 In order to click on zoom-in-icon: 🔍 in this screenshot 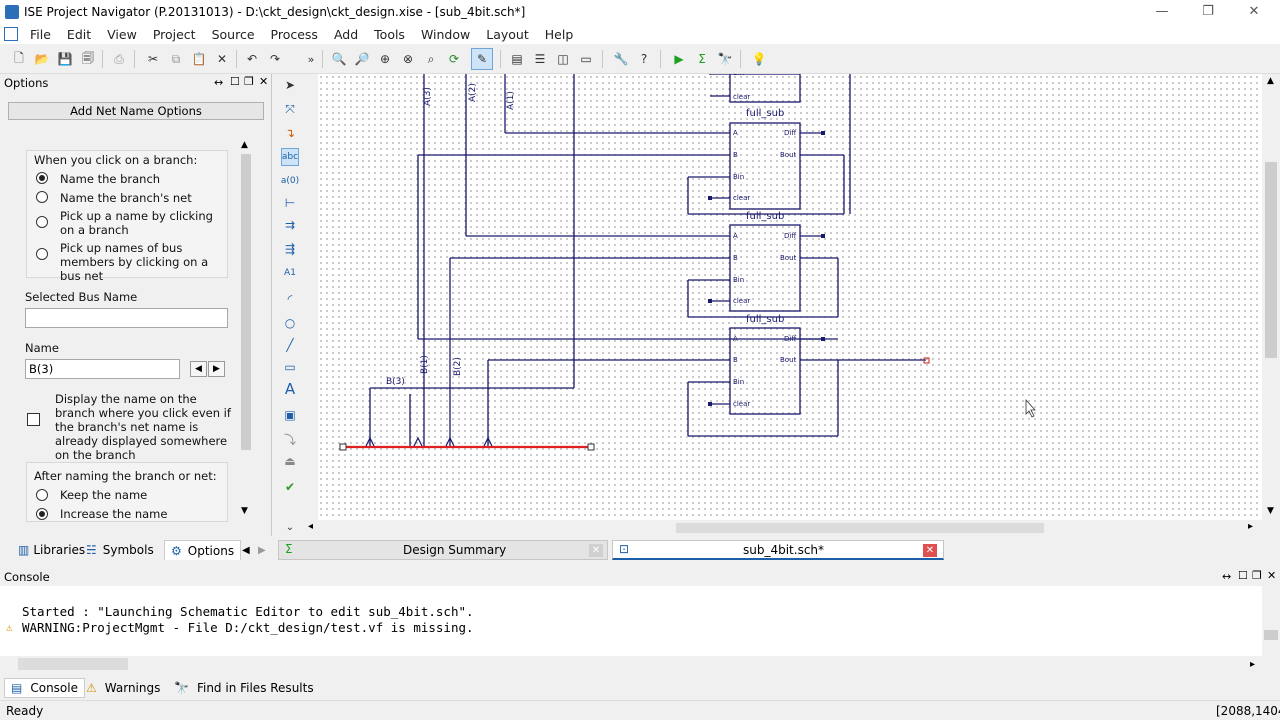, I will do `click(339, 59)`.